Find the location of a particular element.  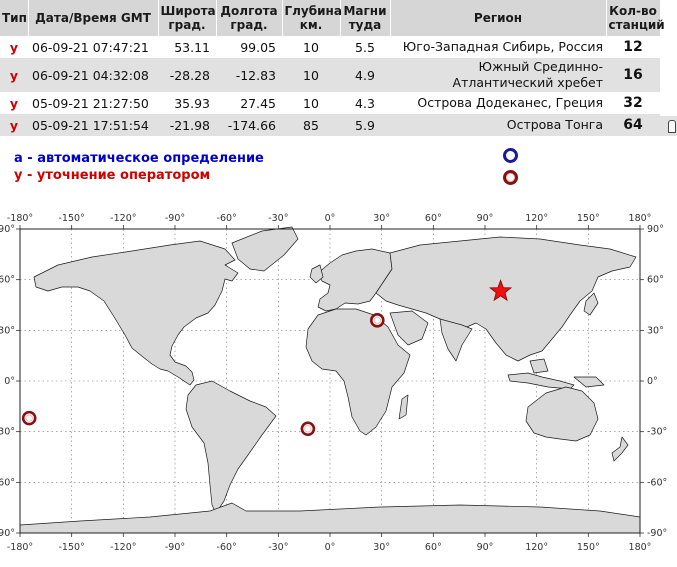

cell-region: Острова Тонга is located at coordinates (498, 125).